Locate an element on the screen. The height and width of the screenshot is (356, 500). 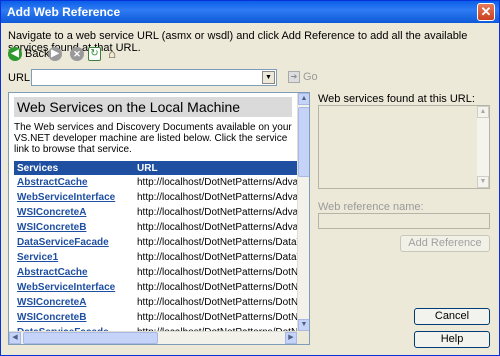
scroll-left-arrow-icon: ◀ is located at coordinates (15, 338).